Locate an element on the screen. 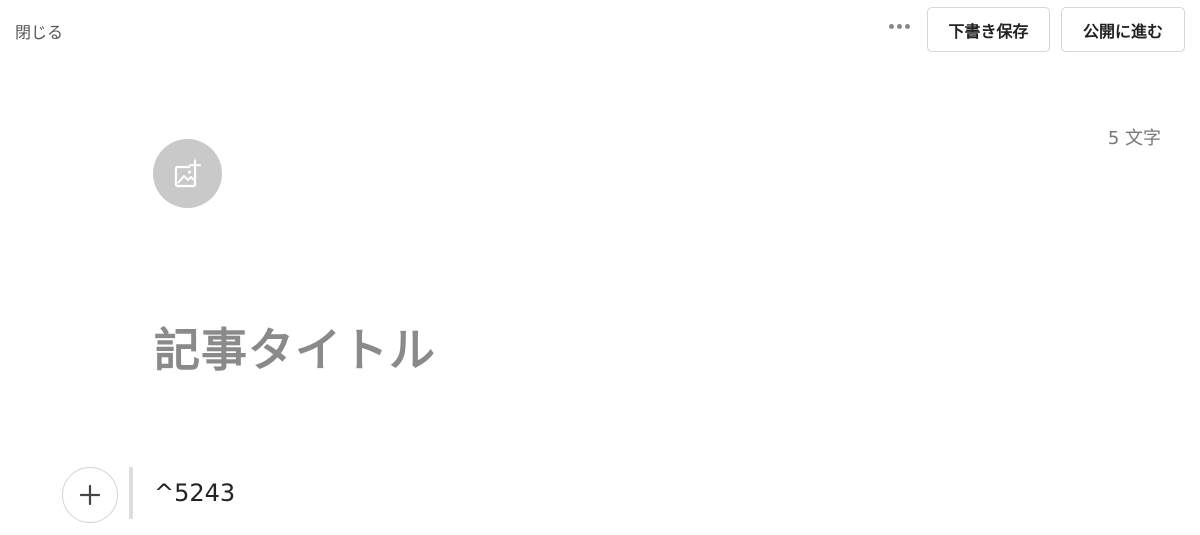  close-button: 閉じる is located at coordinates (39, 31).